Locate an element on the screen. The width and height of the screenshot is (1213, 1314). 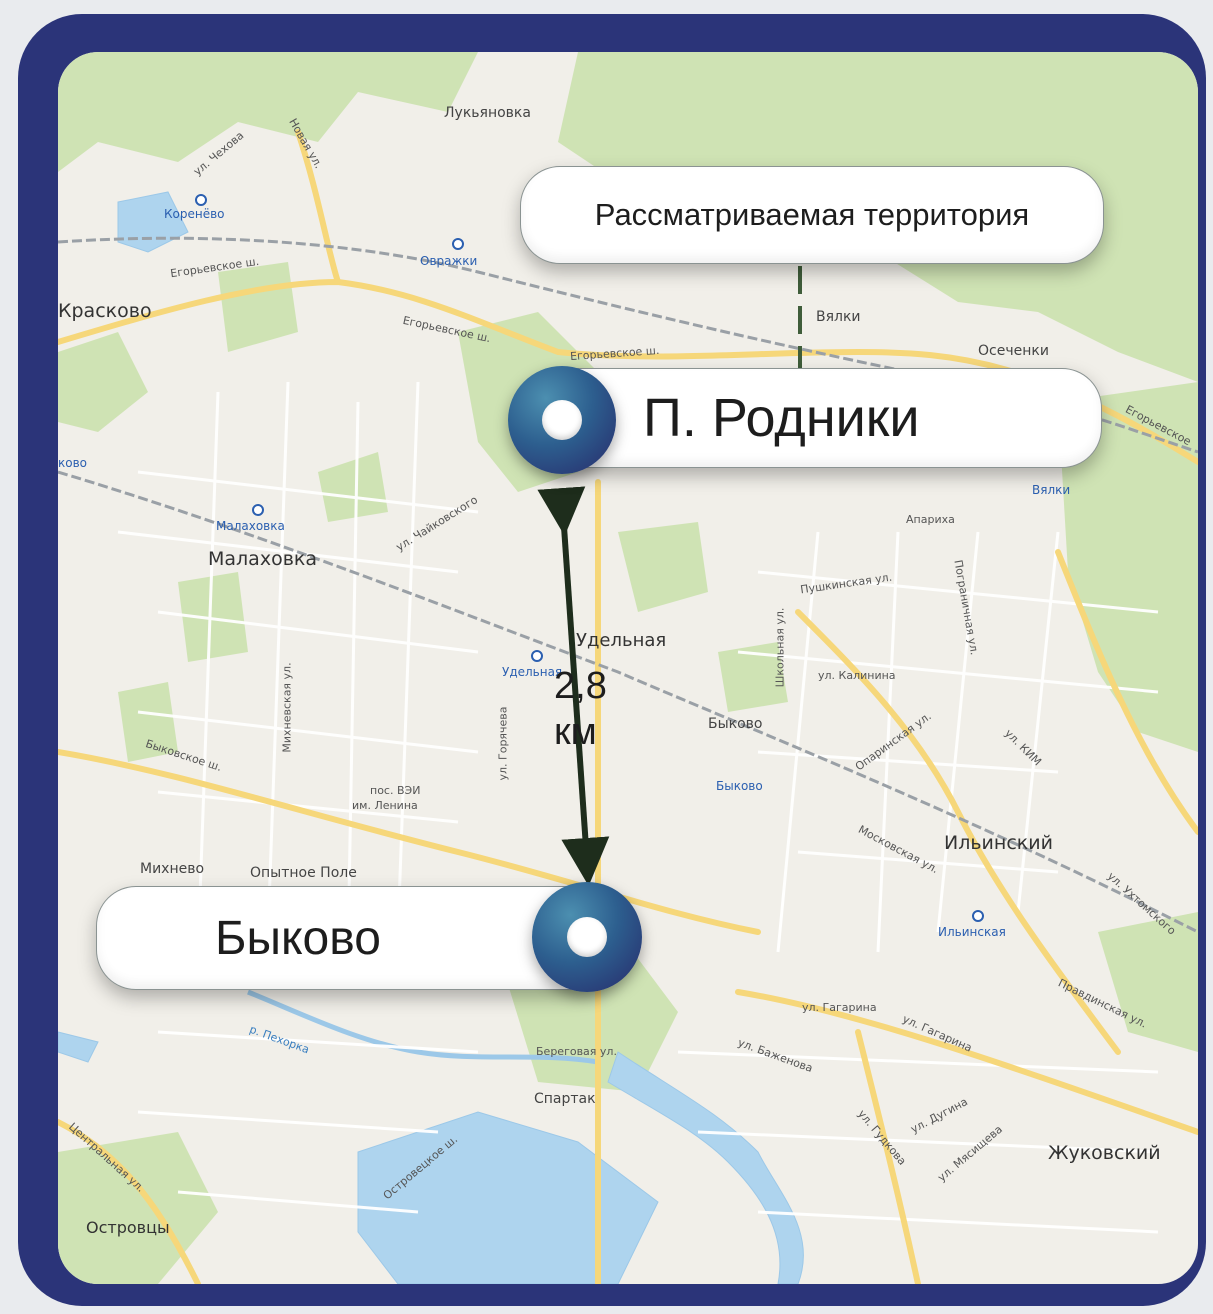
rodniki-pin-icon is located at coordinates (562, 420).